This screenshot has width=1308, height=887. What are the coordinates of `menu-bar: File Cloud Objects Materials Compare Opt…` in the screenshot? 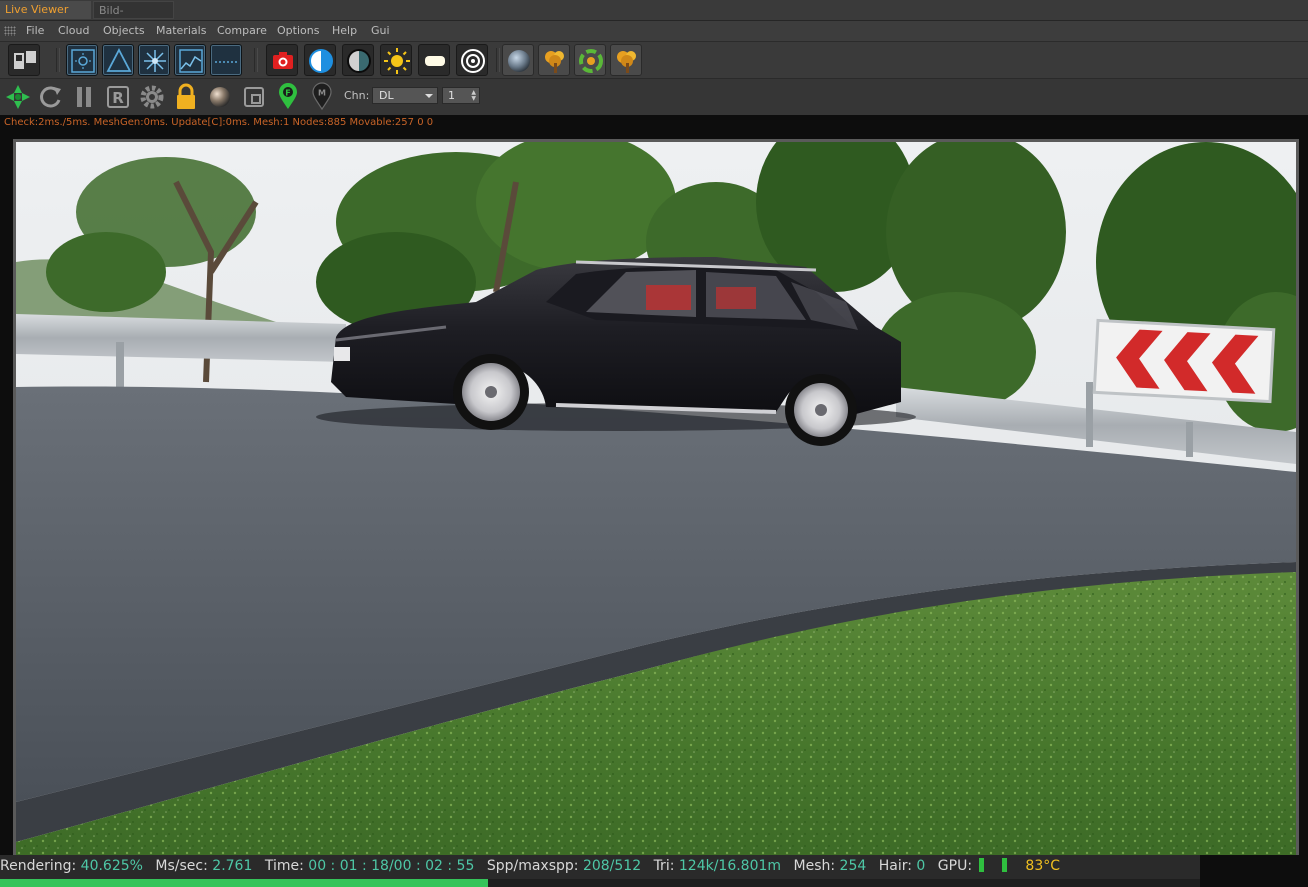 It's located at (654, 31).